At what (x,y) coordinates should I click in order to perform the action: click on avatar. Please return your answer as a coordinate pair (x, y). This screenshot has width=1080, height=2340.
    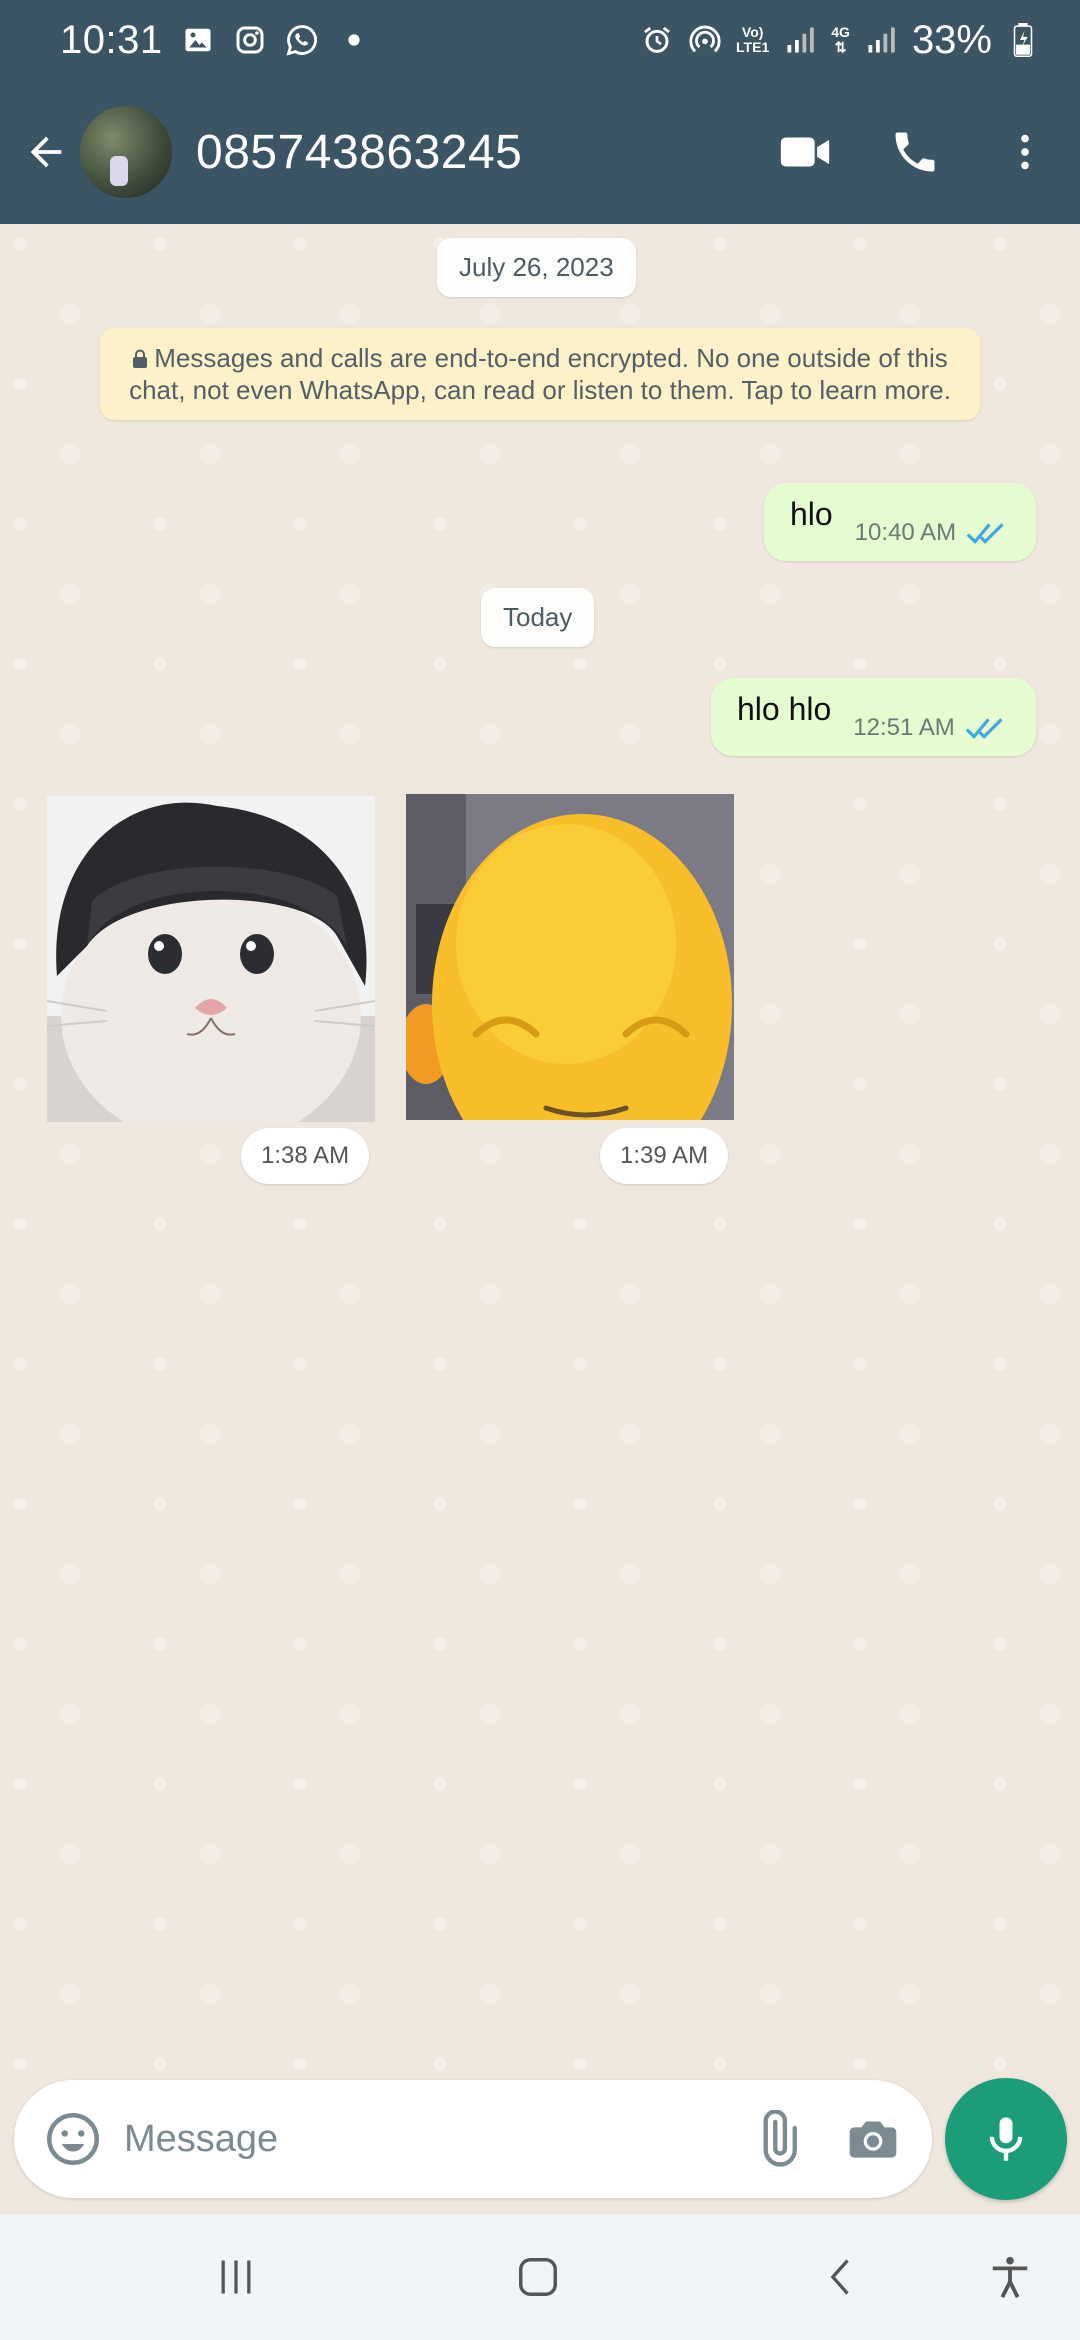
    Looking at the image, I should click on (126, 152).